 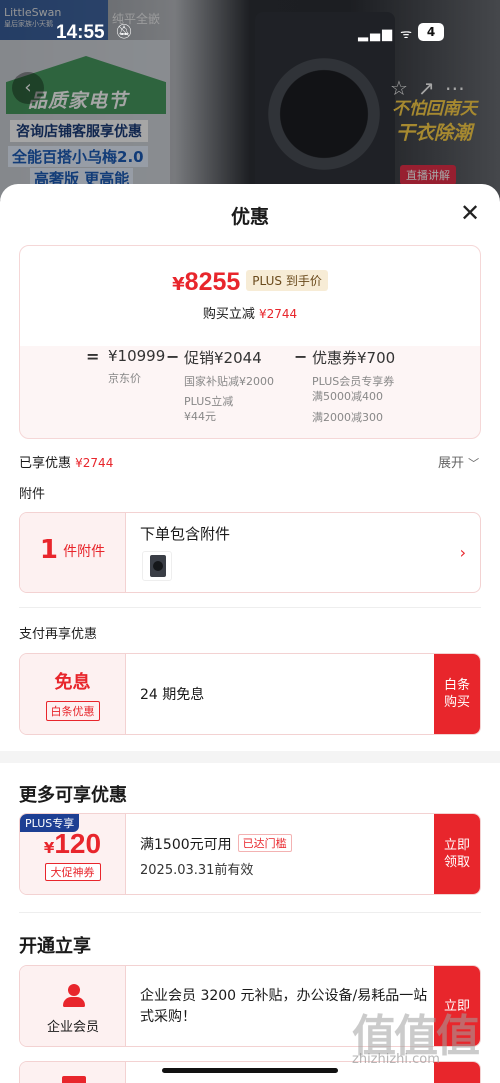 I want to click on promo-sub-1: 国家补贴减¥2000, so click(x=229, y=381).